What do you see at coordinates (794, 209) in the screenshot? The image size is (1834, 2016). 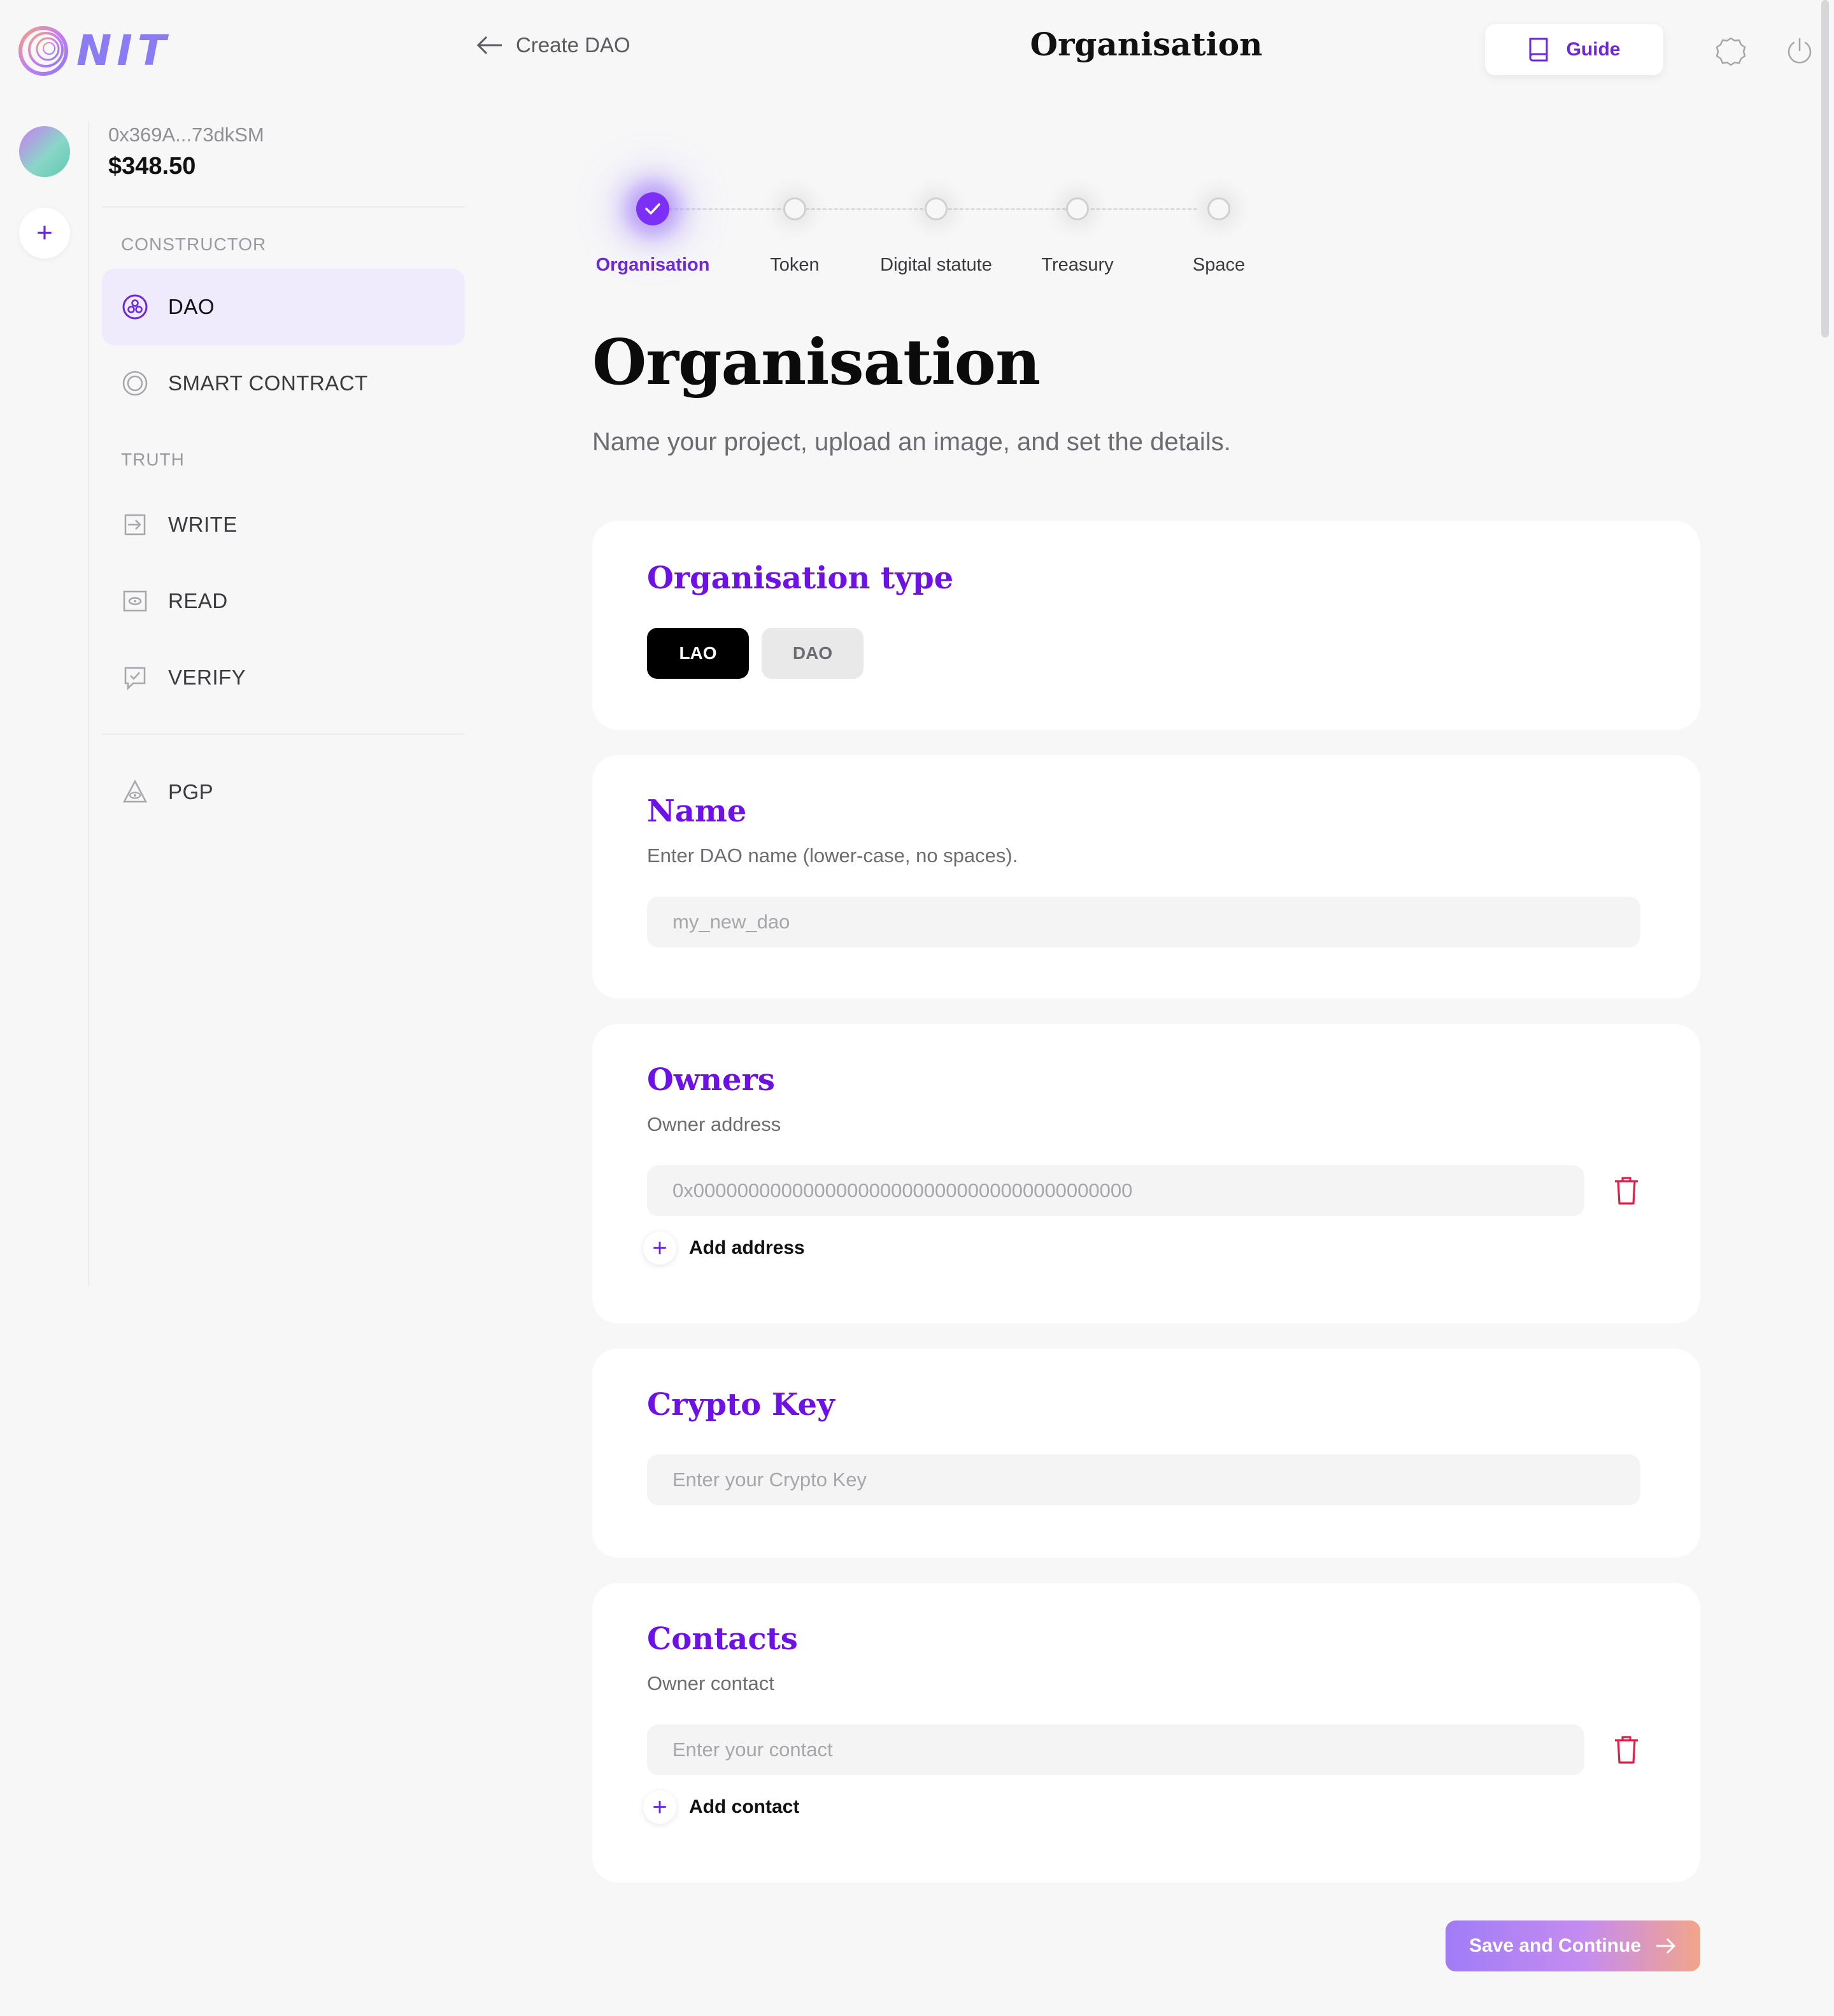 I see `step-token-marker` at bounding box center [794, 209].